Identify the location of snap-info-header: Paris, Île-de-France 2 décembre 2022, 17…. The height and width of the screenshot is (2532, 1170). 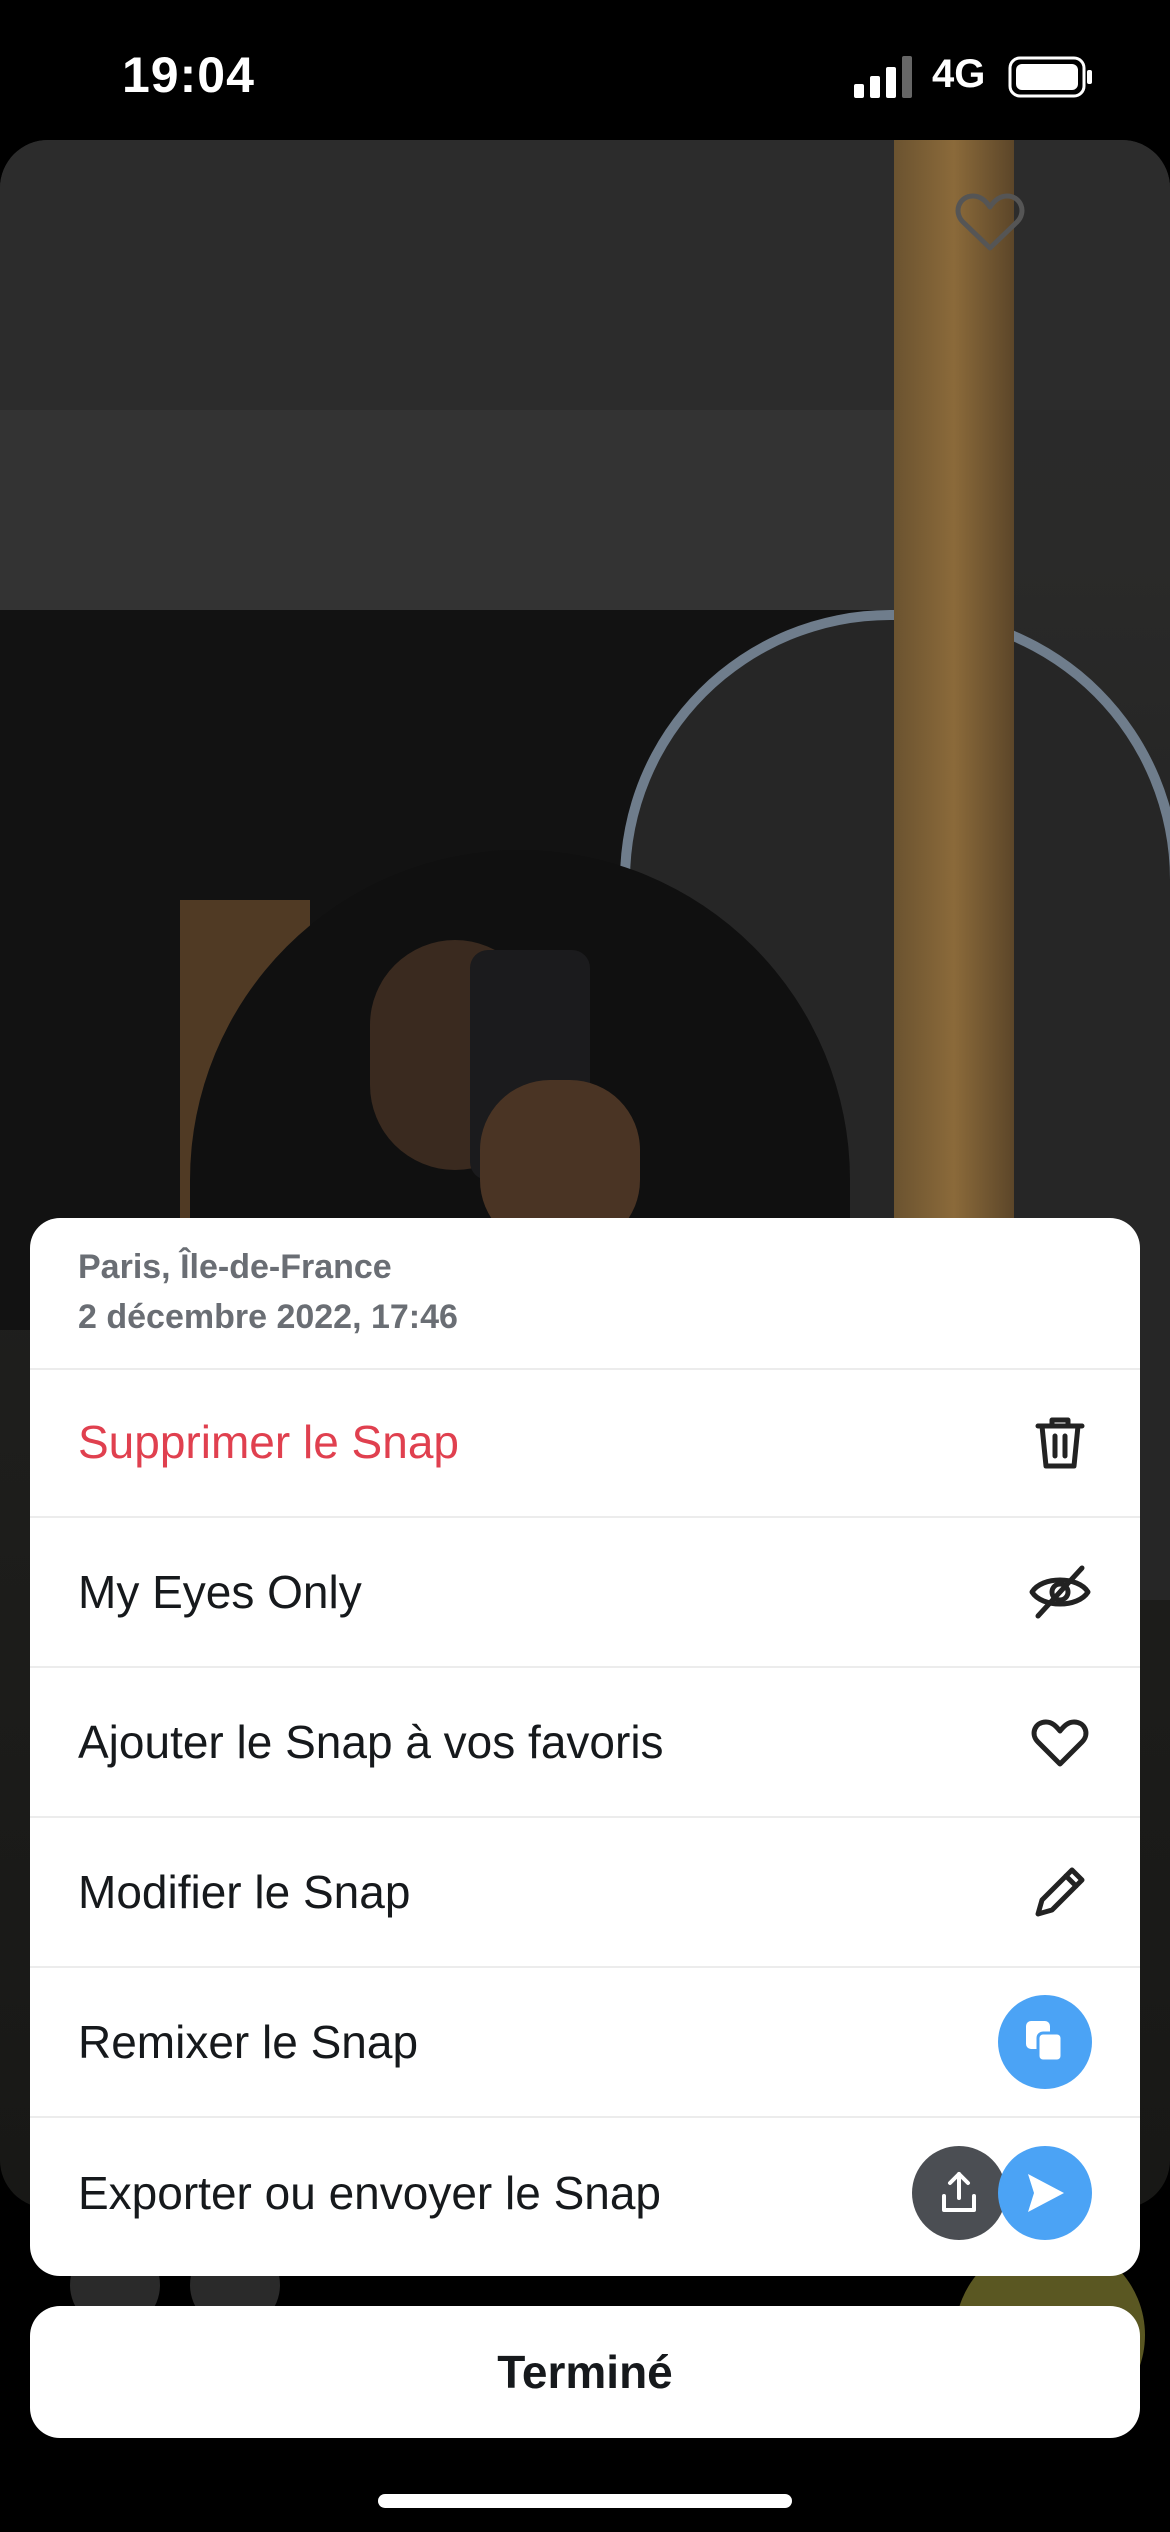
(585, 1294).